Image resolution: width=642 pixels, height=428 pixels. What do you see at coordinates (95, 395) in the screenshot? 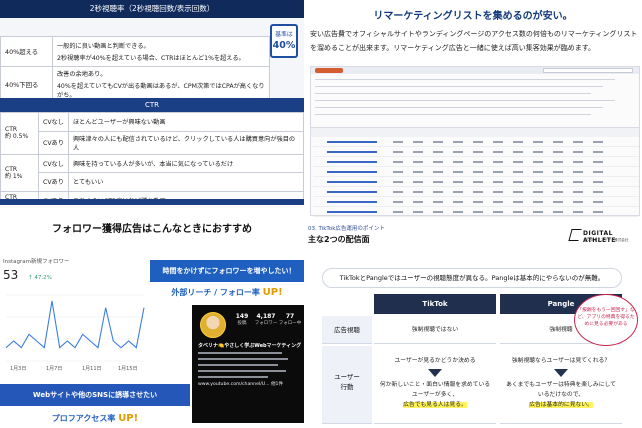
I see `goal-banner-traffic: Webサイトや他のSNSに誘導させたい` at bounding box center [95, 395].